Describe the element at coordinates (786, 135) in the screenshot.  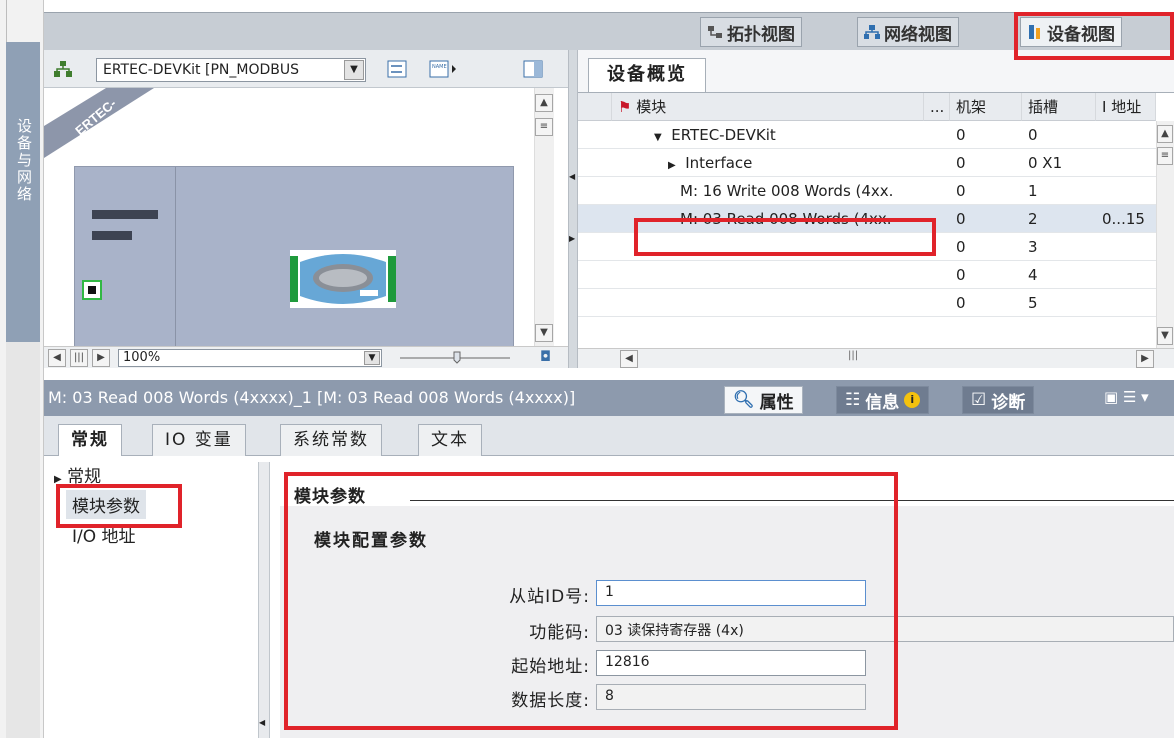
I see `module-cell: ▼ ERTEC-DEVKit` at that location.